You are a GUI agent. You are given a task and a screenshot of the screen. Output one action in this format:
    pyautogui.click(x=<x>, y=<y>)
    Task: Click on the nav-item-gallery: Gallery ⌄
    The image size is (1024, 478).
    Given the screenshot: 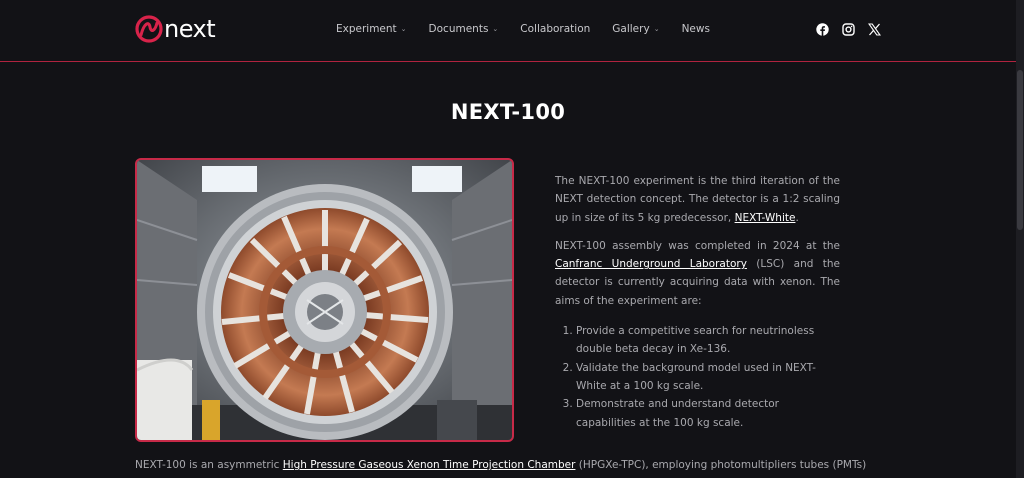 What is the action you would take?
    pyautogui.click(x=635, y=29)
    